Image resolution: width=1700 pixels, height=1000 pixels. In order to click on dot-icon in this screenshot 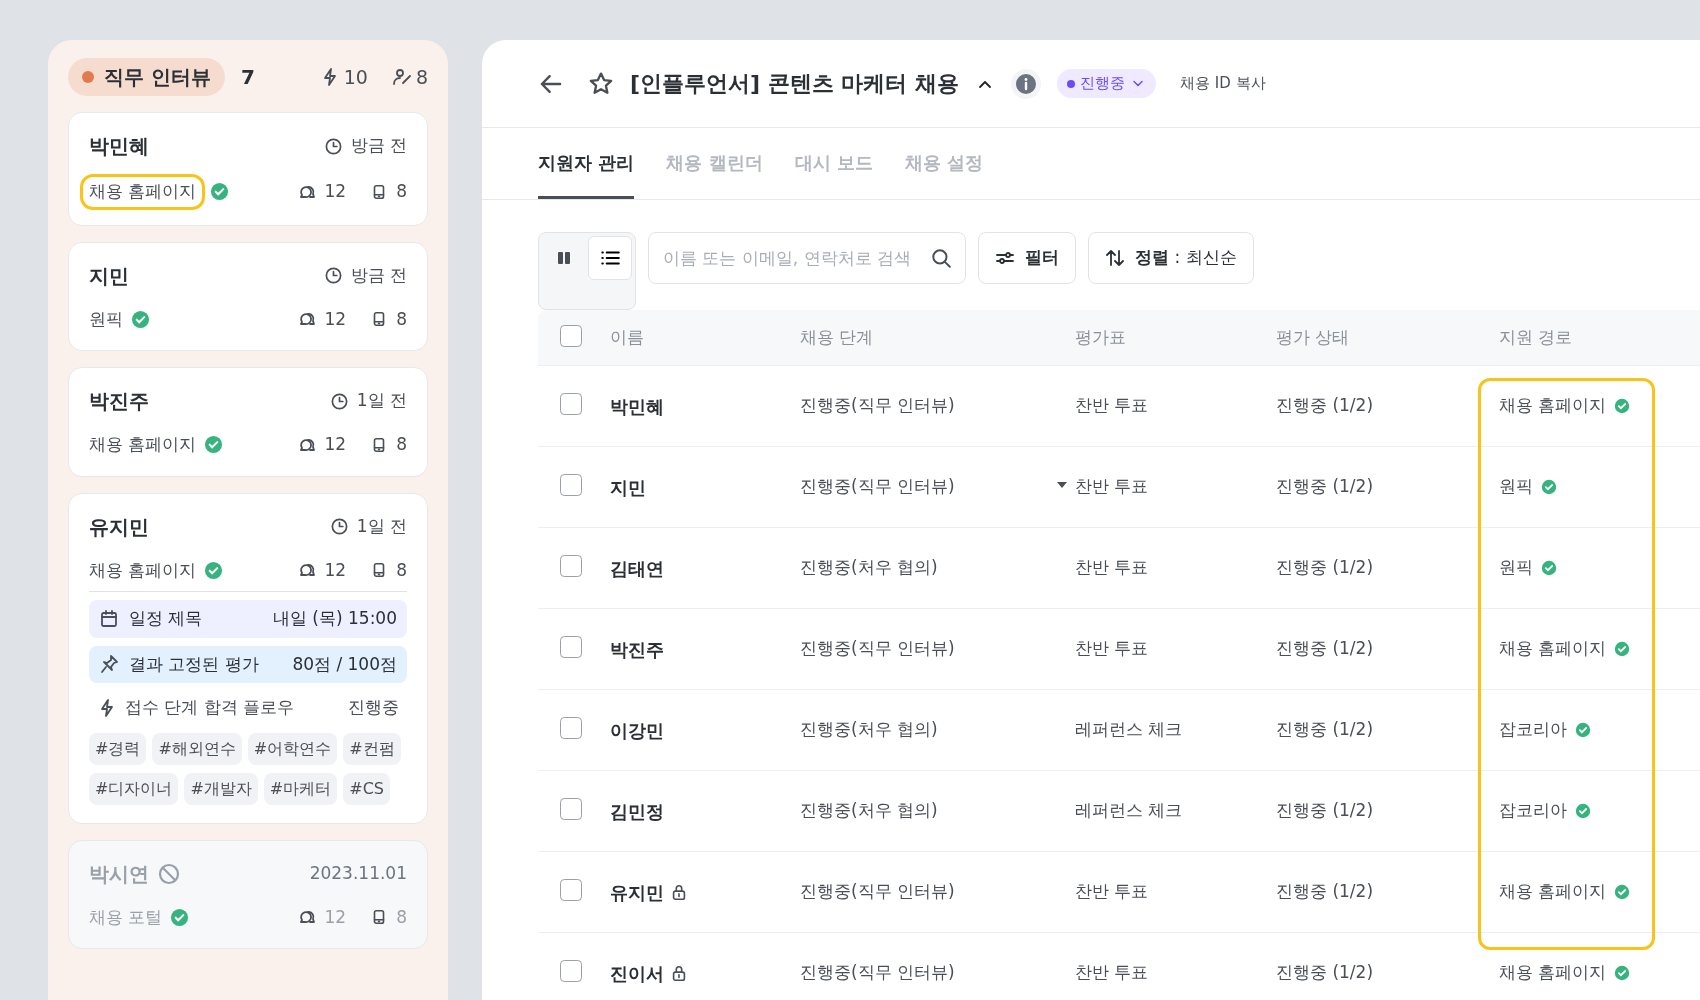, I will do `click(1071, 83)`.